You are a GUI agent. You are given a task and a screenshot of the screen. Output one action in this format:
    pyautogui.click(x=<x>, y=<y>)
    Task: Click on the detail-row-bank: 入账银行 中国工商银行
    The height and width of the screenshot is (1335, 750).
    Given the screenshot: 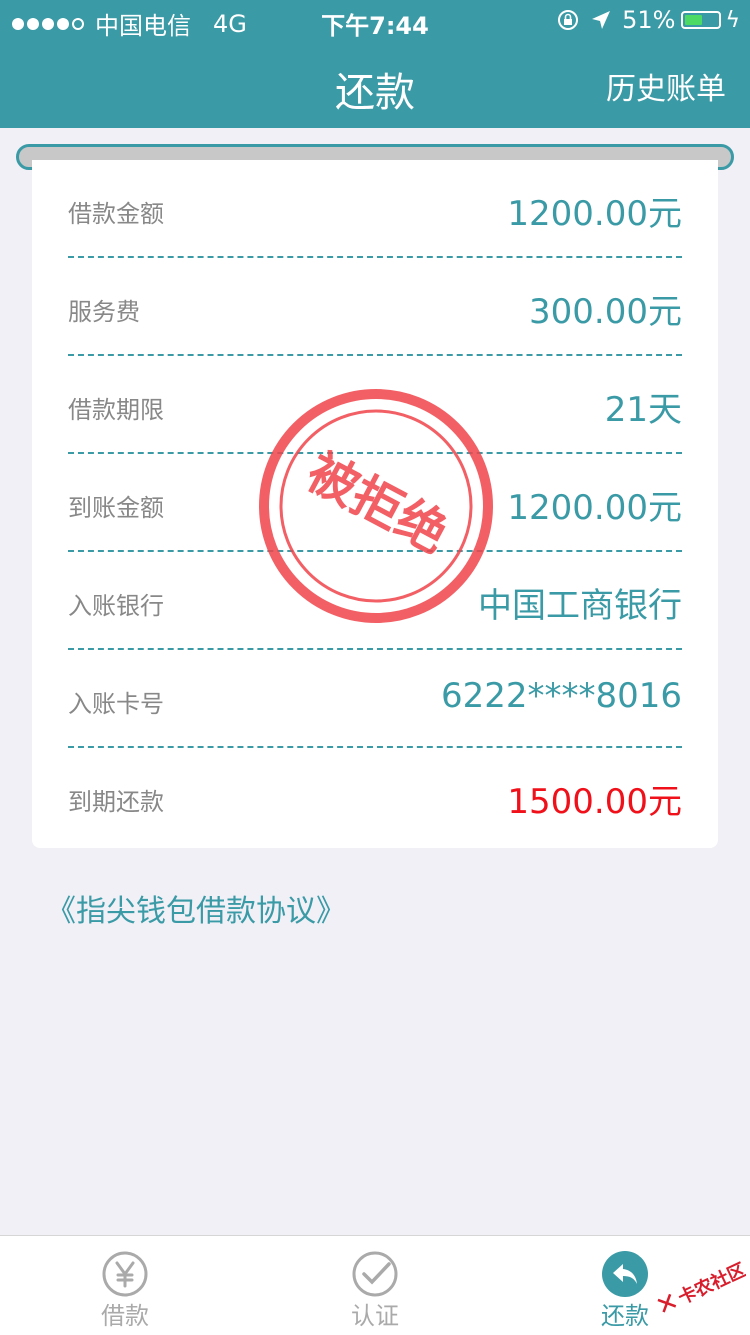 What is the action you would take?
    pyautogui.click(x=375, y=601)
    